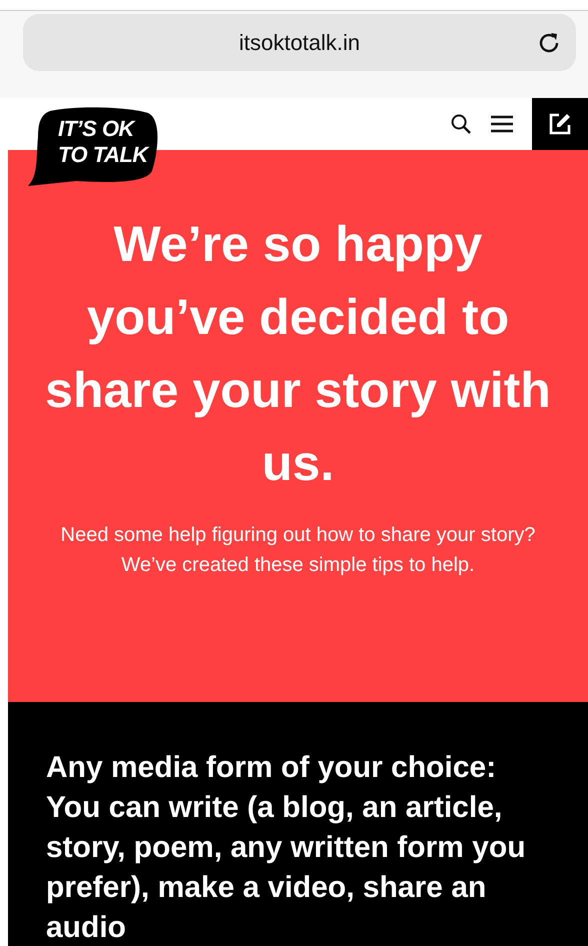  I want to click on address-bar: itsoktotalk.in, so click(299, 42).